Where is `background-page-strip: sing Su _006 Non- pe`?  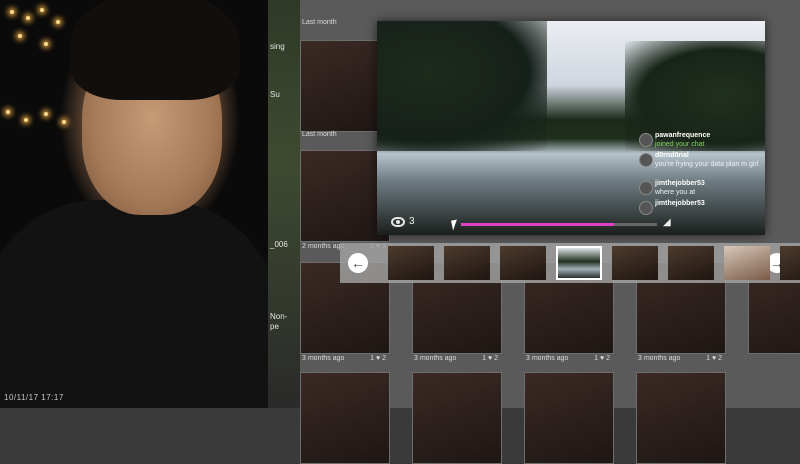
background-page-strip: sing Su _006 Non- pe is located at coordinates (284, 204).